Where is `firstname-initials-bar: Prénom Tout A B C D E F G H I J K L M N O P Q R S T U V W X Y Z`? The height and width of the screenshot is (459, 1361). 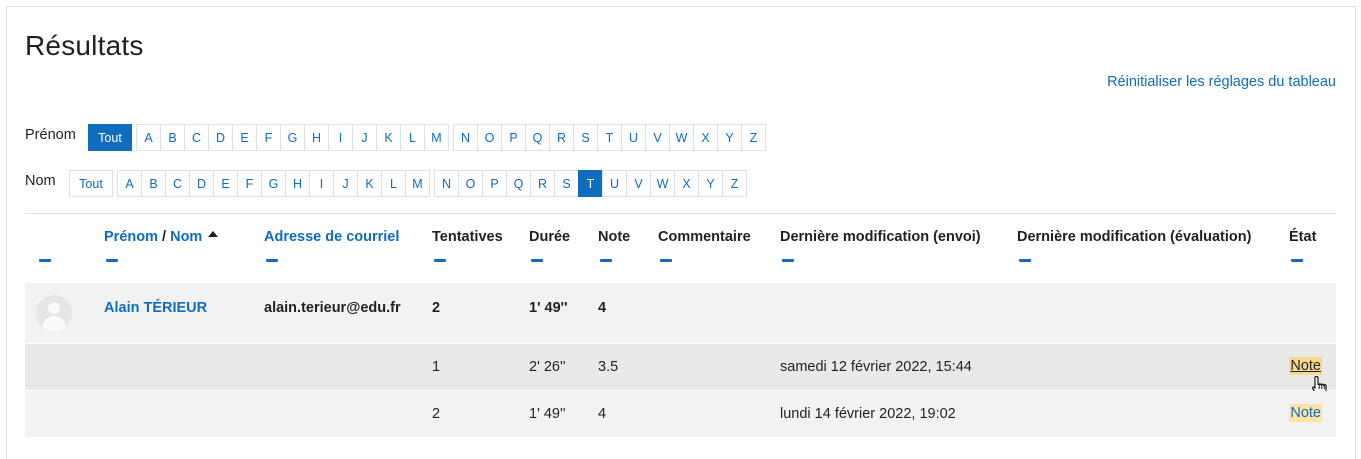
firstname-initials-bar: Prénom Tout A B C D E F G H I J K L M N O P Q R S T U V W X Y Z is located at coordinates (415, 137).